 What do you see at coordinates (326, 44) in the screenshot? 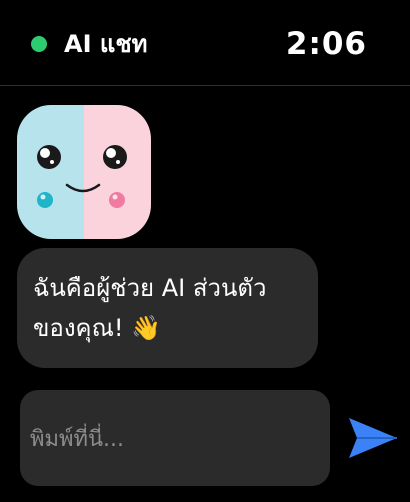
I see `clock: 2:06` at bounding box center [326, 44].